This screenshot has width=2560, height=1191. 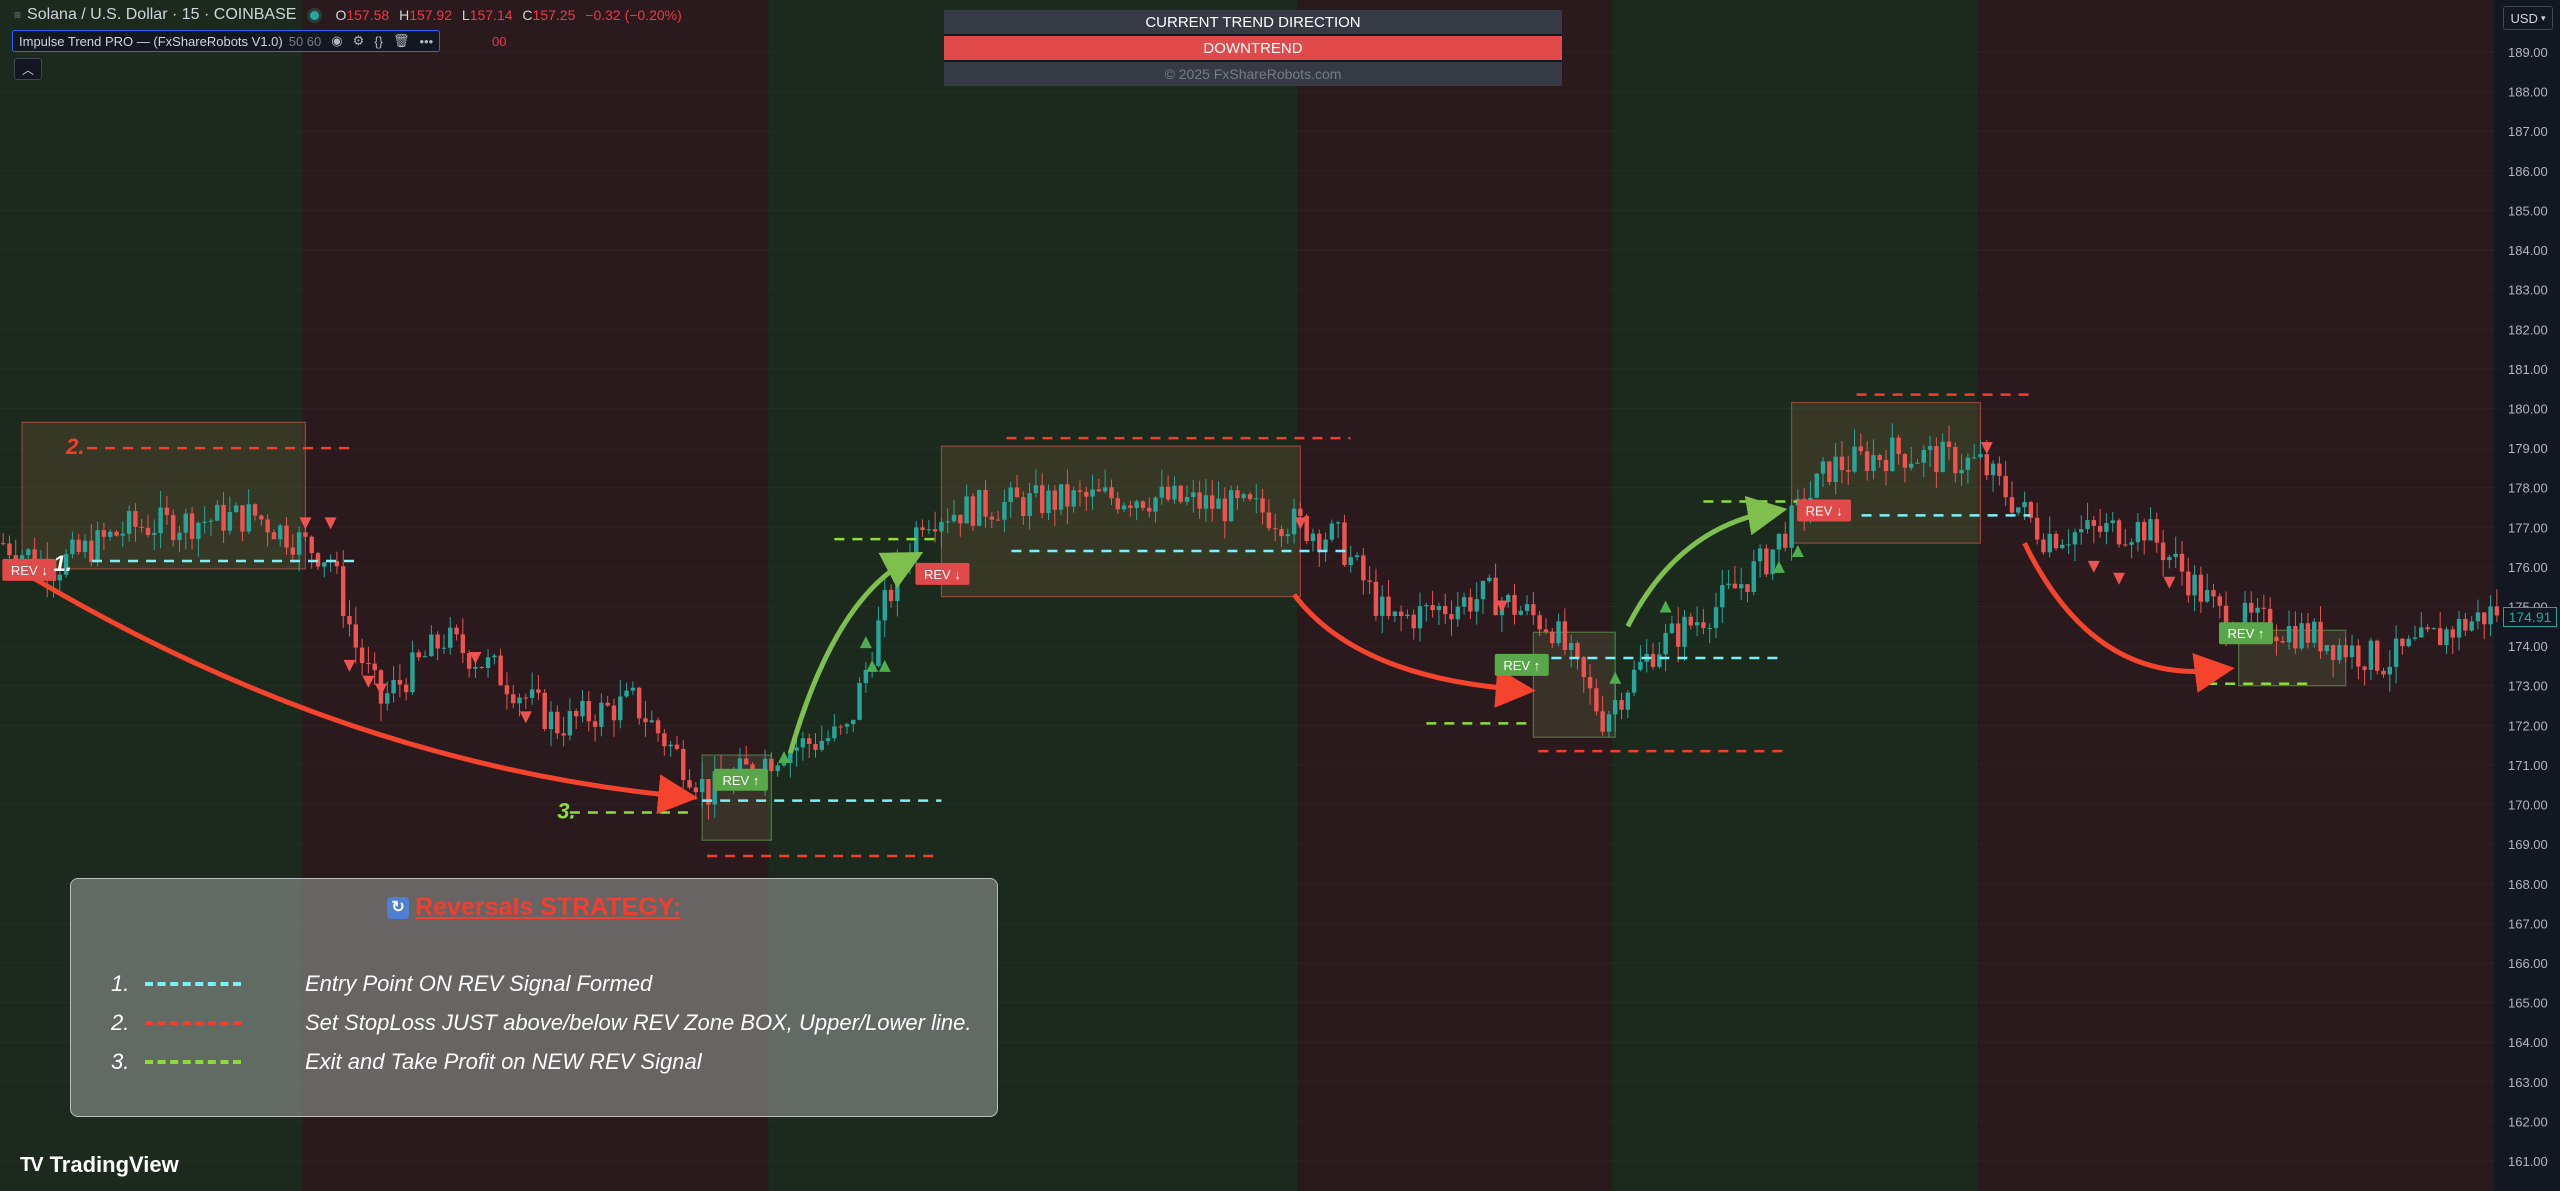 What do you see at coordinates (151, 41) in the screenshot?
I see `indicator-name: Impulse Trend PRO — (FxShareRobots V1.0)` at bounding box center [151, 41].